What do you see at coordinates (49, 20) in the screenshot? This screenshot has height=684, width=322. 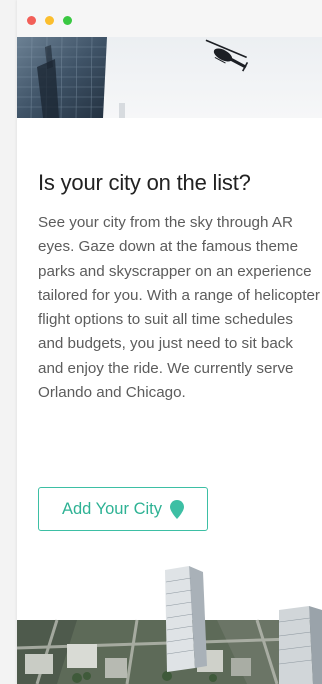 I see `minimize-window-button` at bounding box center [49, 20].